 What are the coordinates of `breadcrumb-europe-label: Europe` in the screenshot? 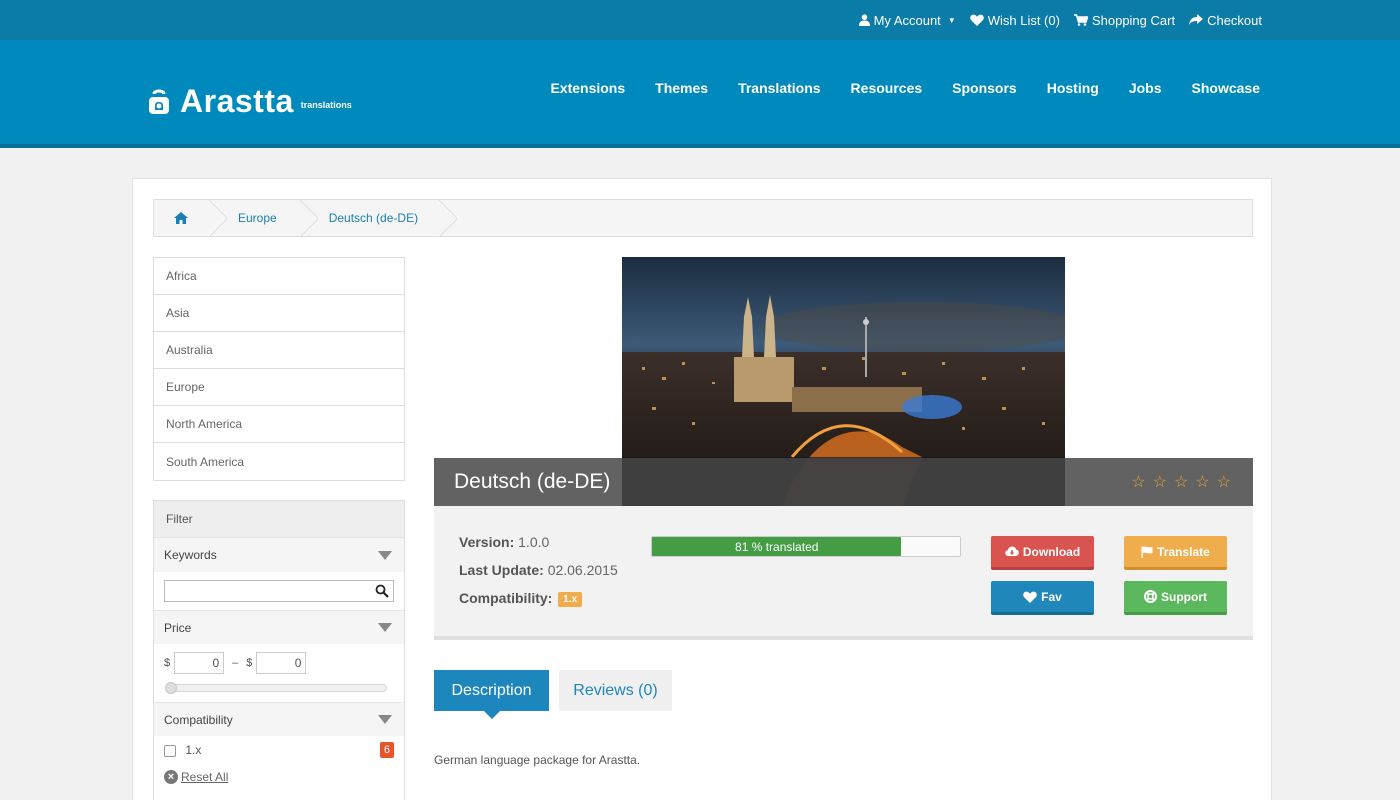 It's located at (257, 218).